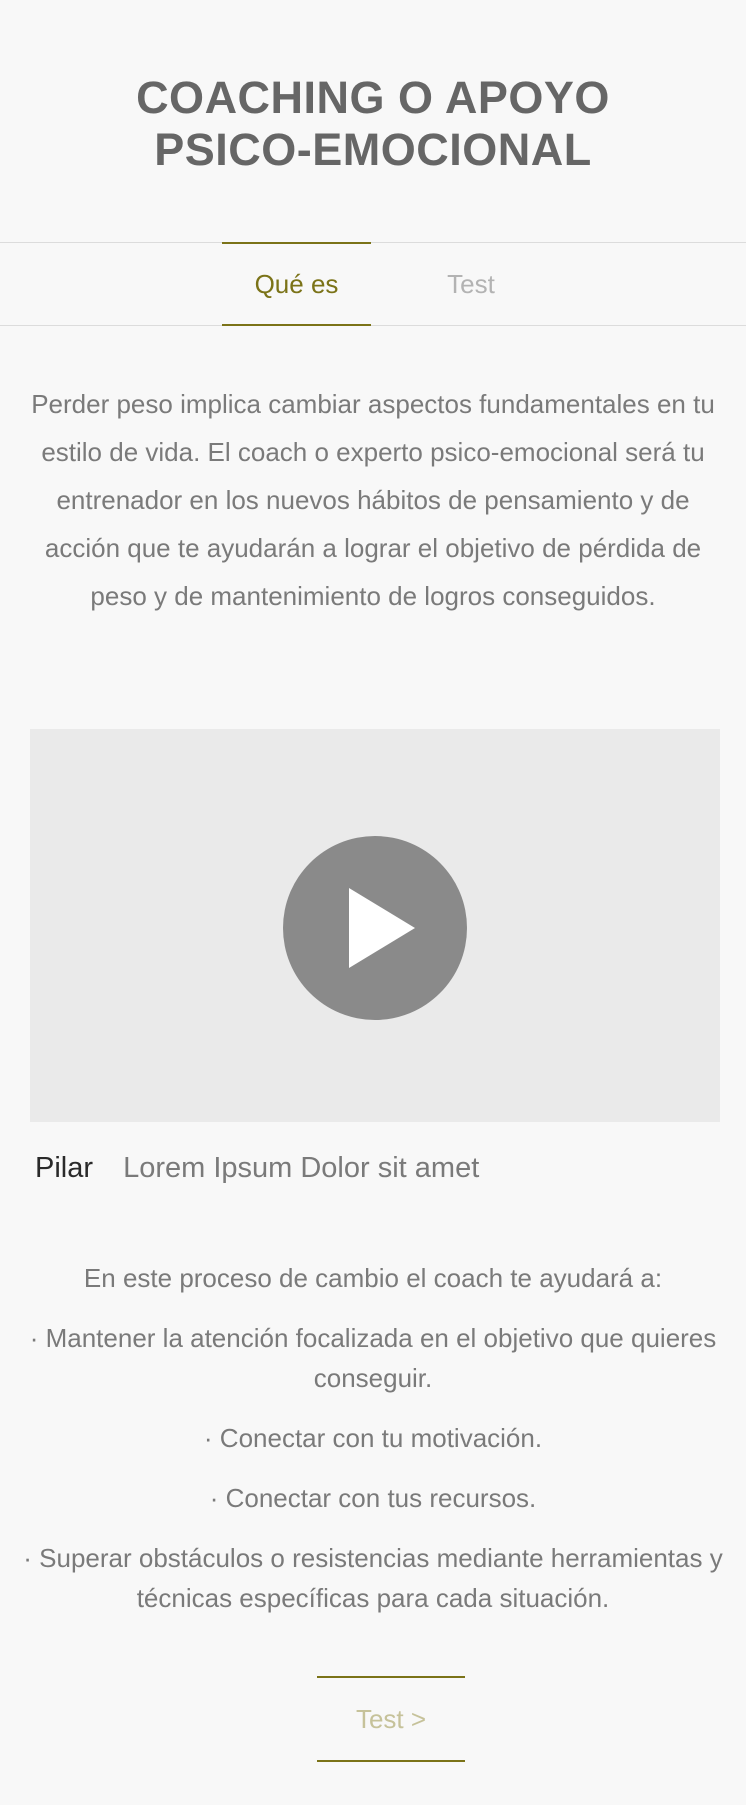 The height and width of the screenshot is (1805, 746). I want to click on benefit-item: · Conectar con tu motivación., so click(373, 1438).